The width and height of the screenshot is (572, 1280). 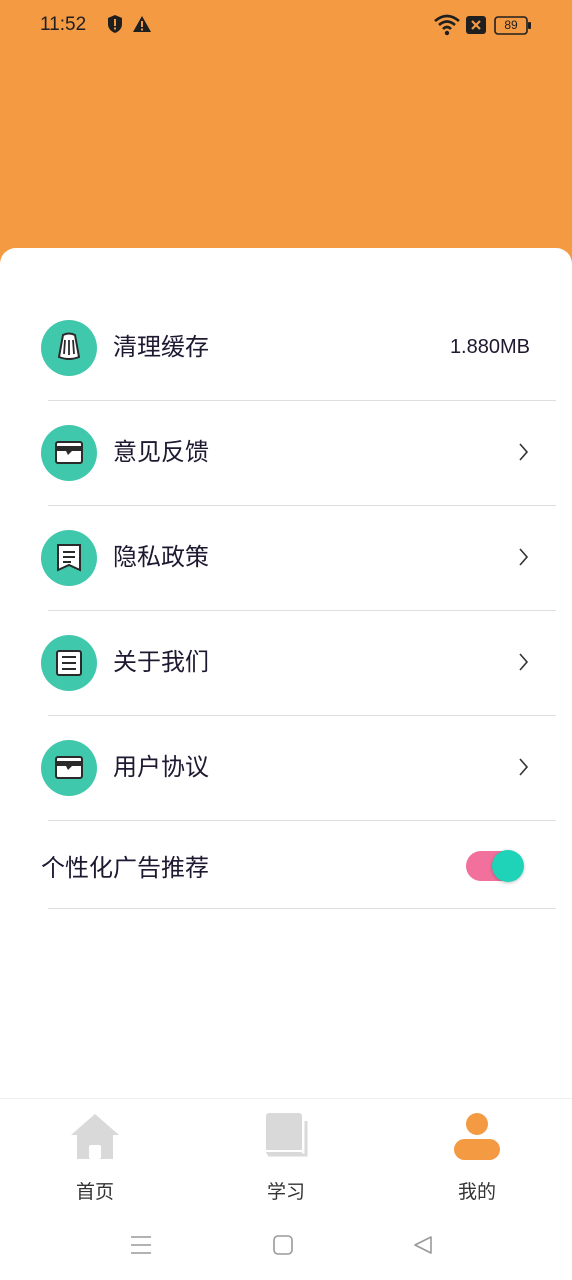 I want to click on menu-item-label: 隐私政策, so click(x=161, y=557).